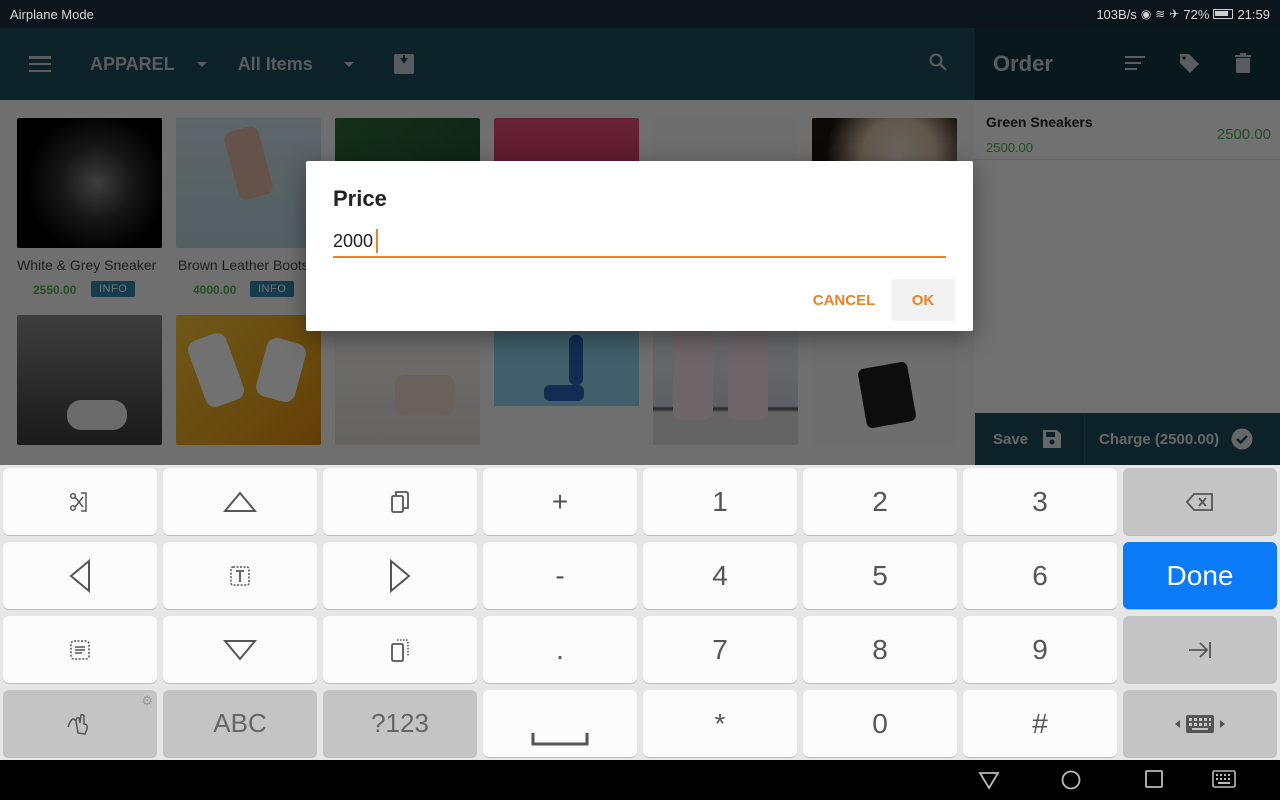 This screenshot has width=1280, height=800. Describe the element at coordinates (1116, 14) in the screenshot. I see `net-speed: 103B/s` at that location.